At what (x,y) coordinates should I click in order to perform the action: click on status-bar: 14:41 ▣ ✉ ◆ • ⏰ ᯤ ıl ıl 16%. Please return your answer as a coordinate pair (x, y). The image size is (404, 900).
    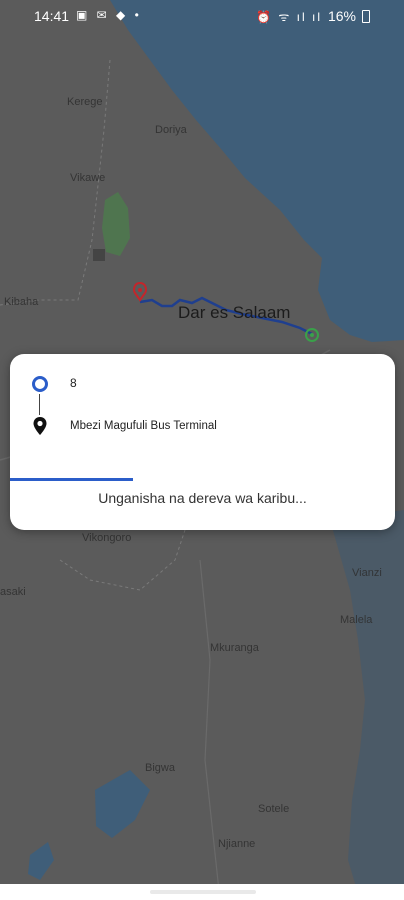
    Looking at the image, I should click on (202, 16).